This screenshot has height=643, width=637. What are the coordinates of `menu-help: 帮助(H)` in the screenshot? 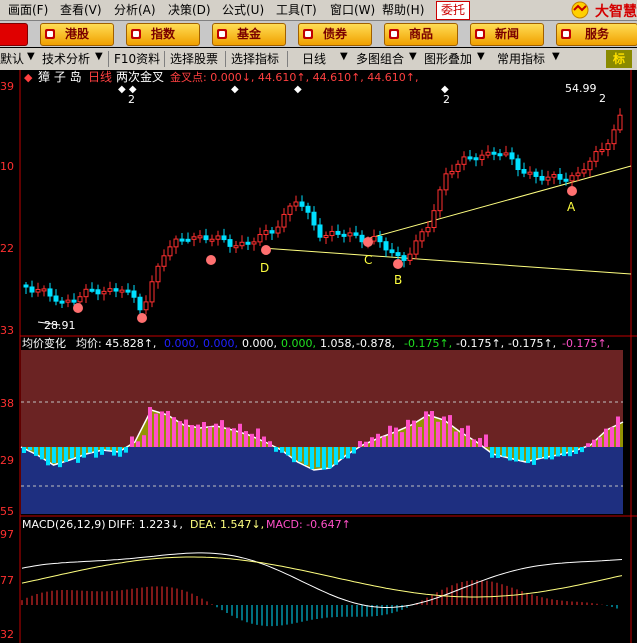 It's located at (403, 10).